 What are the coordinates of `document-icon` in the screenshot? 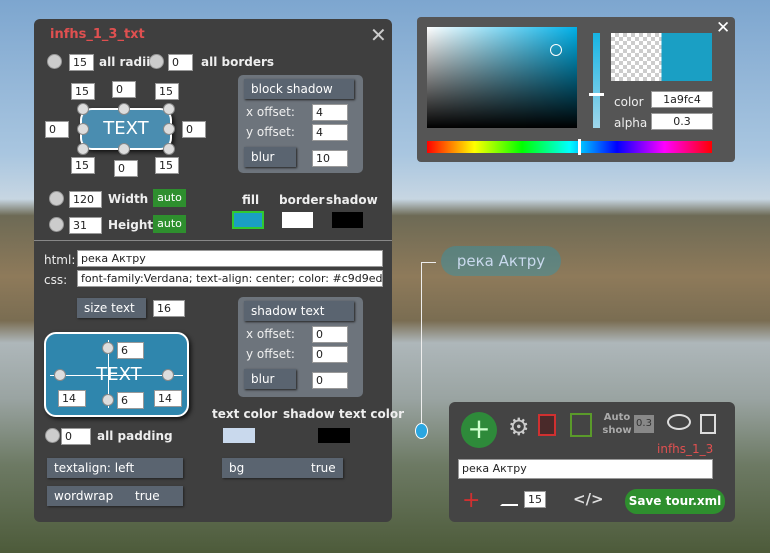 It's located at (547, 425).